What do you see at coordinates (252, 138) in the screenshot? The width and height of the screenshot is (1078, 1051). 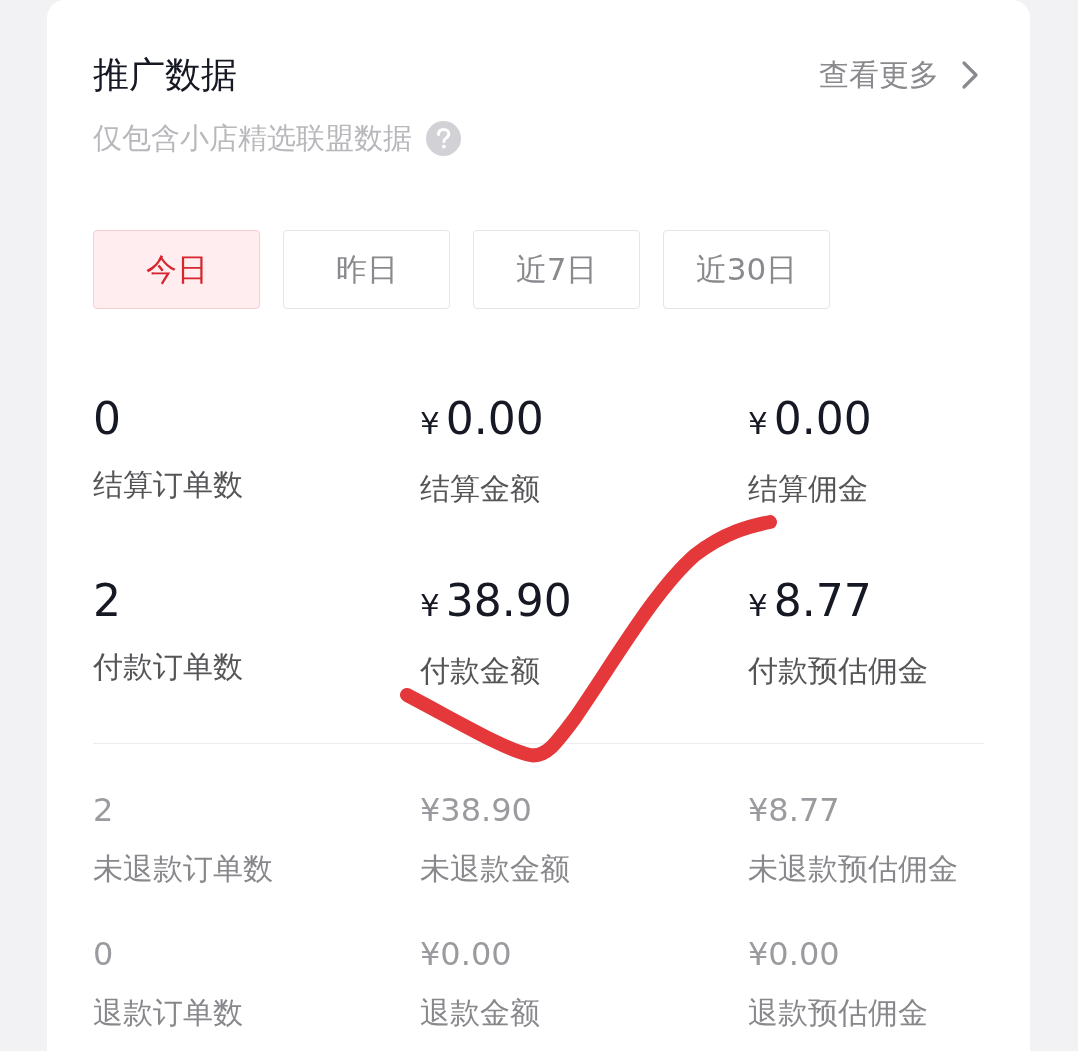 I see `section-subtitle: 仅包含小店精选联盟数据` at bounding box center [252, 138].